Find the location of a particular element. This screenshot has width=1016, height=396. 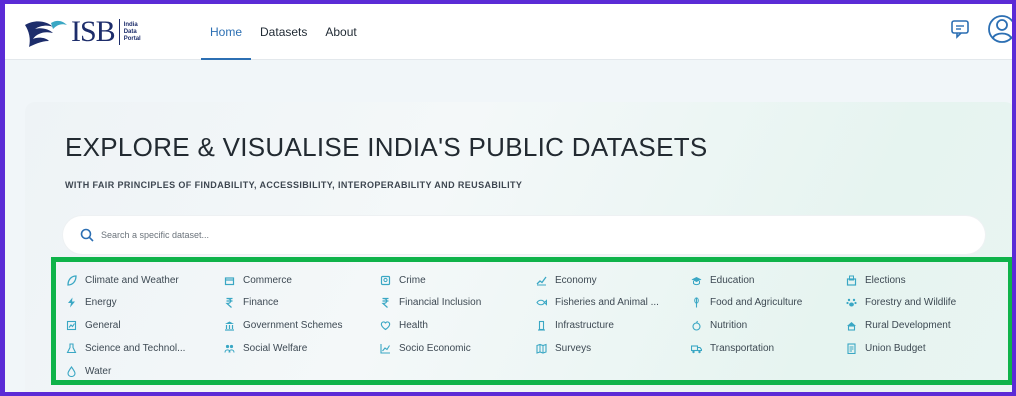

category-item: Financial Inclusion is located at coordinates (430, 302).